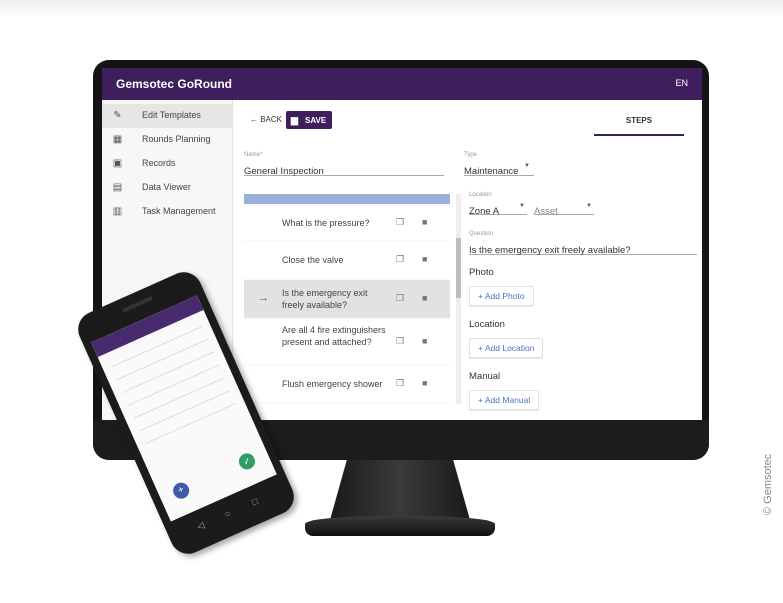 This screenshot has width=783, height=603. Describe the element at coordinates (564, 209) in the screenshot. I see `asset-select: Asset ▼` at that location.